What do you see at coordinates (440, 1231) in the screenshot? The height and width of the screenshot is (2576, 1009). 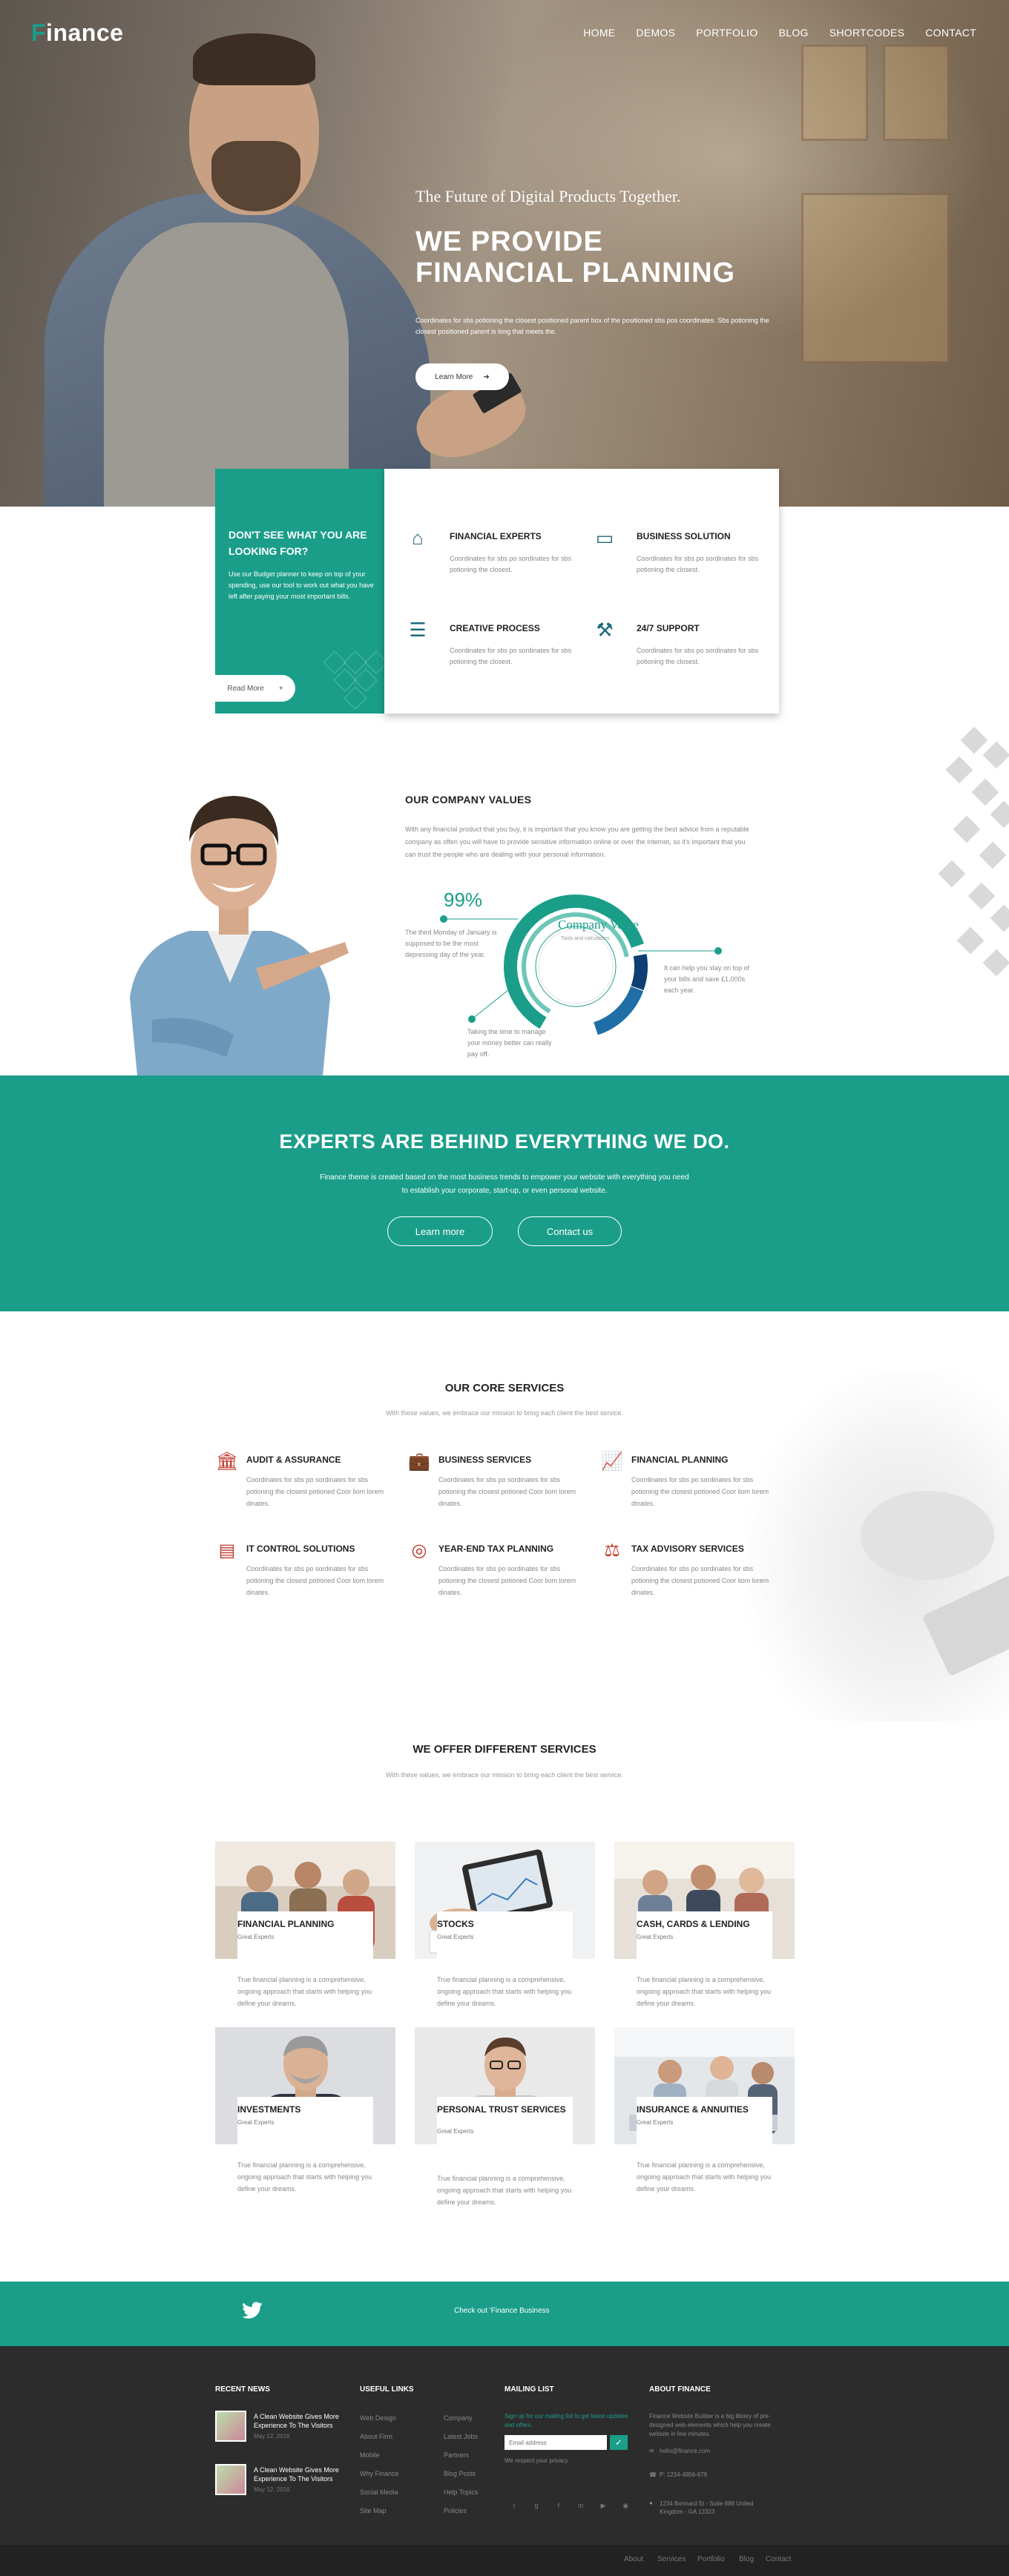 I see `learn-more-button: Learn more` at bounding box center [440, 1231].